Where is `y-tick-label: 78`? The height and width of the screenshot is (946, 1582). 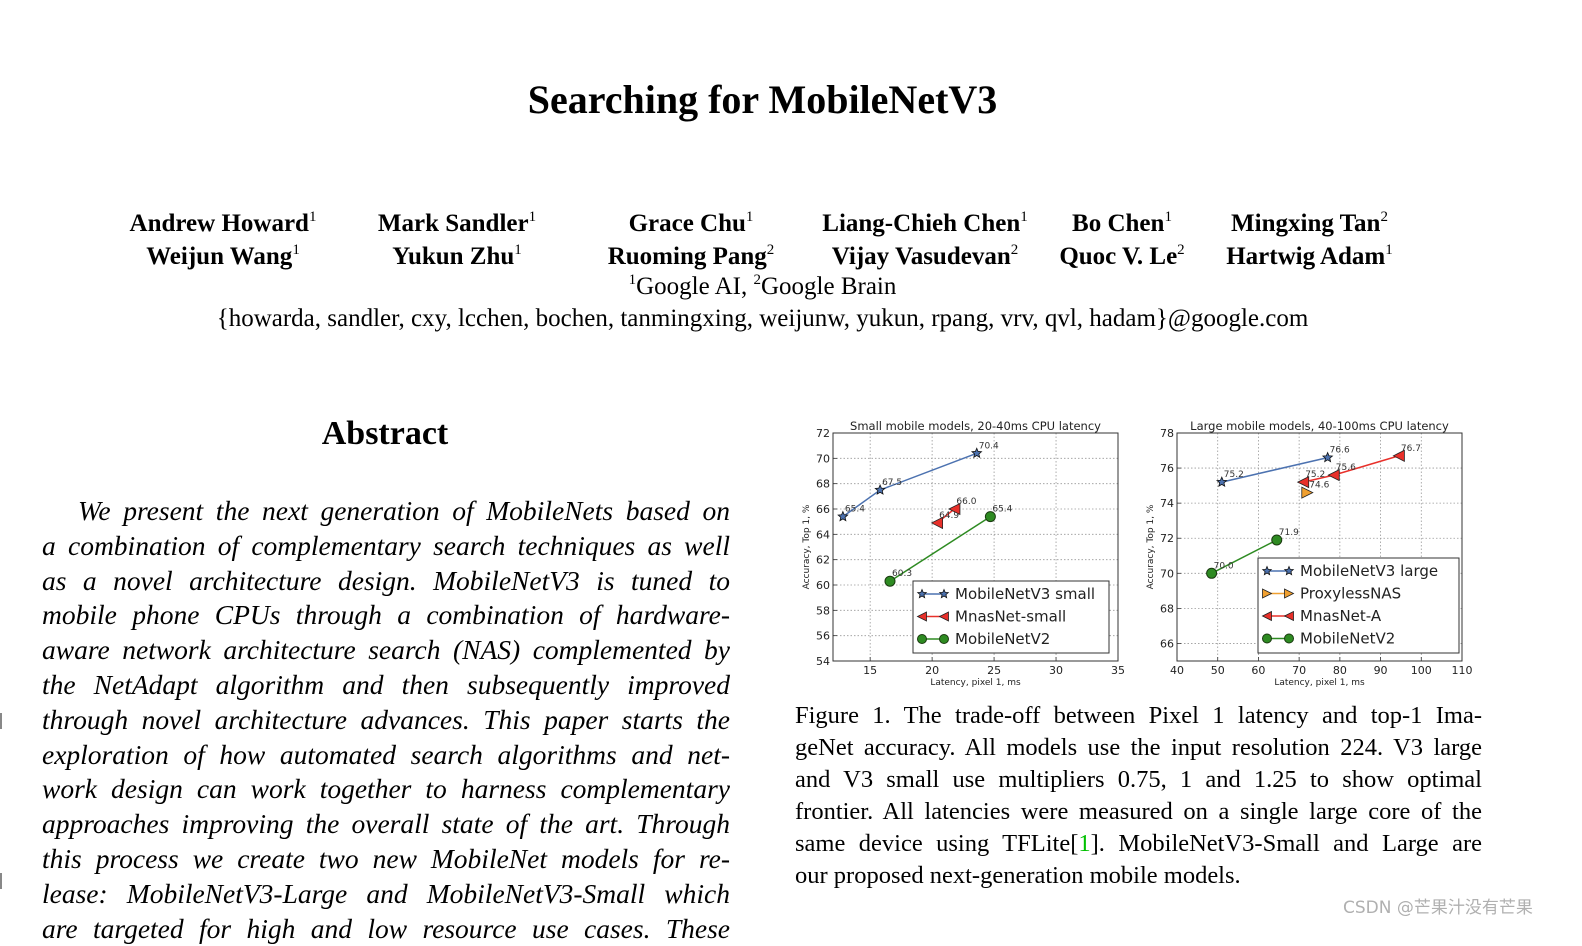 y-tick-label: 78 is located at coordinates (1167, 433).